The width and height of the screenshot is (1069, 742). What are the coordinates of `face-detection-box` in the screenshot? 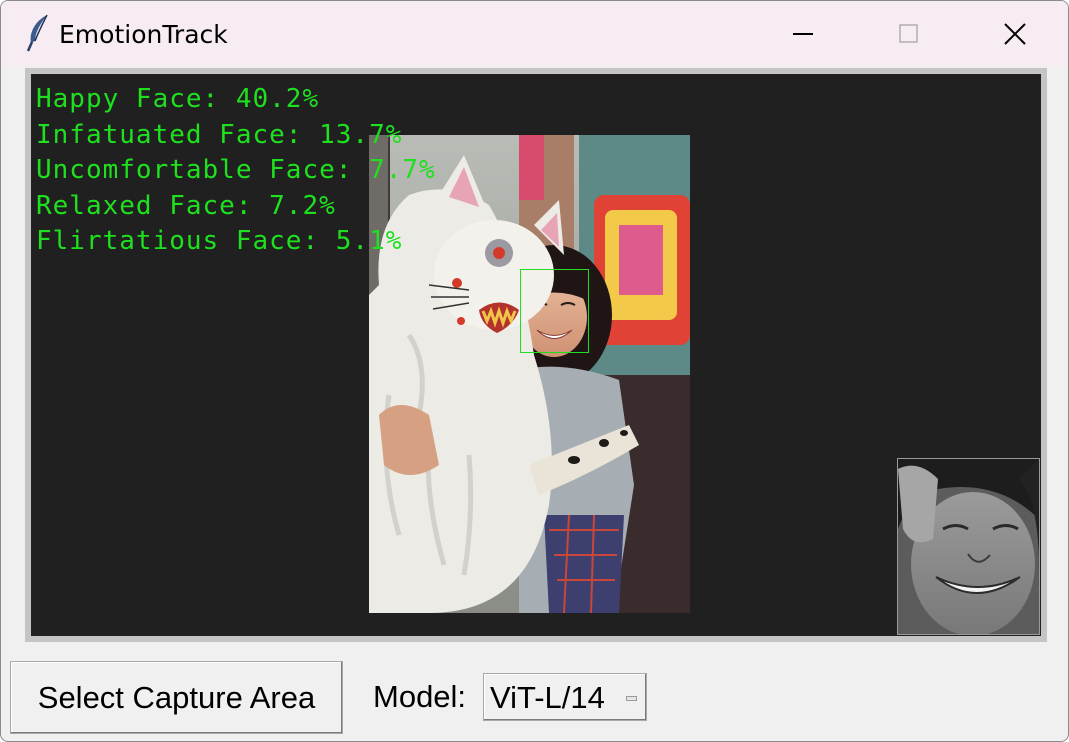 It's located at (554, 311).